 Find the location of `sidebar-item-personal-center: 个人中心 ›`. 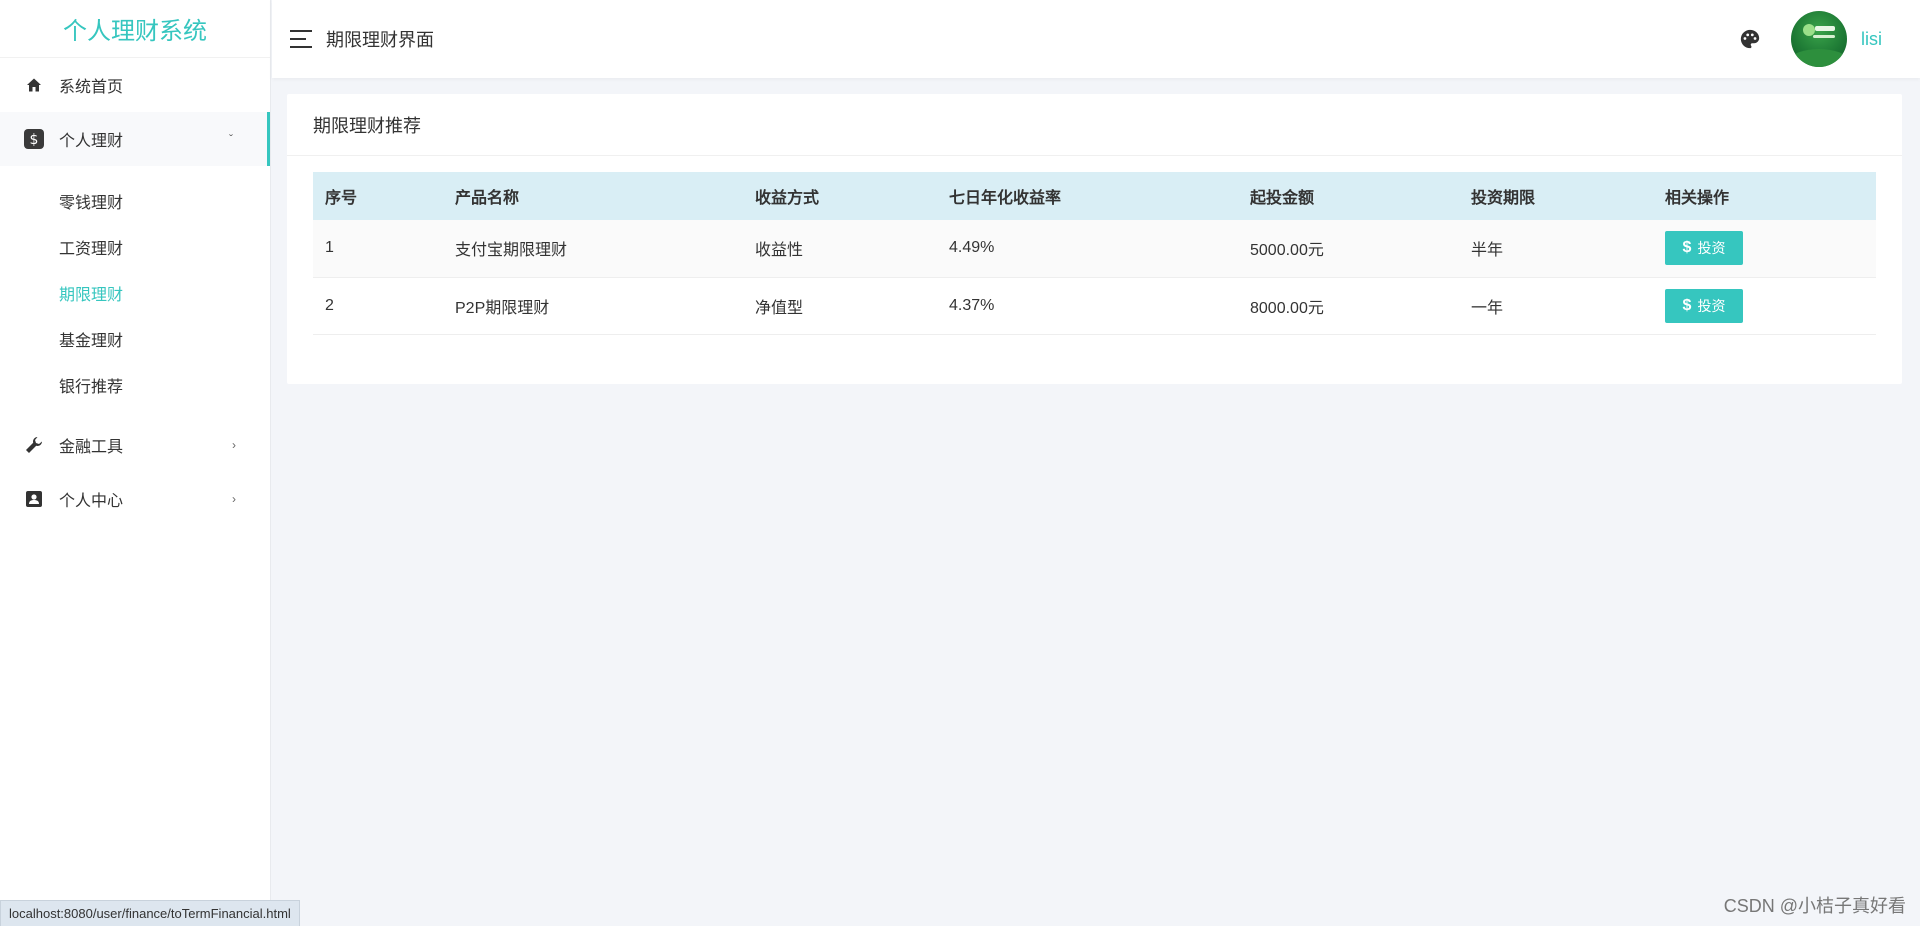

sidebar-item-personal-center: 个人中心 › is located at coordinates (135, 499).